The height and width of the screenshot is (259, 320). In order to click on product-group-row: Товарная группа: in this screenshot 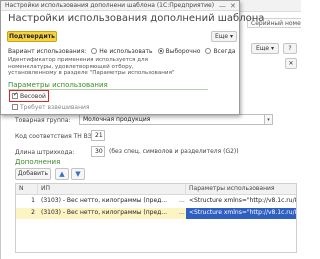, I will do `click(43, 120)`.